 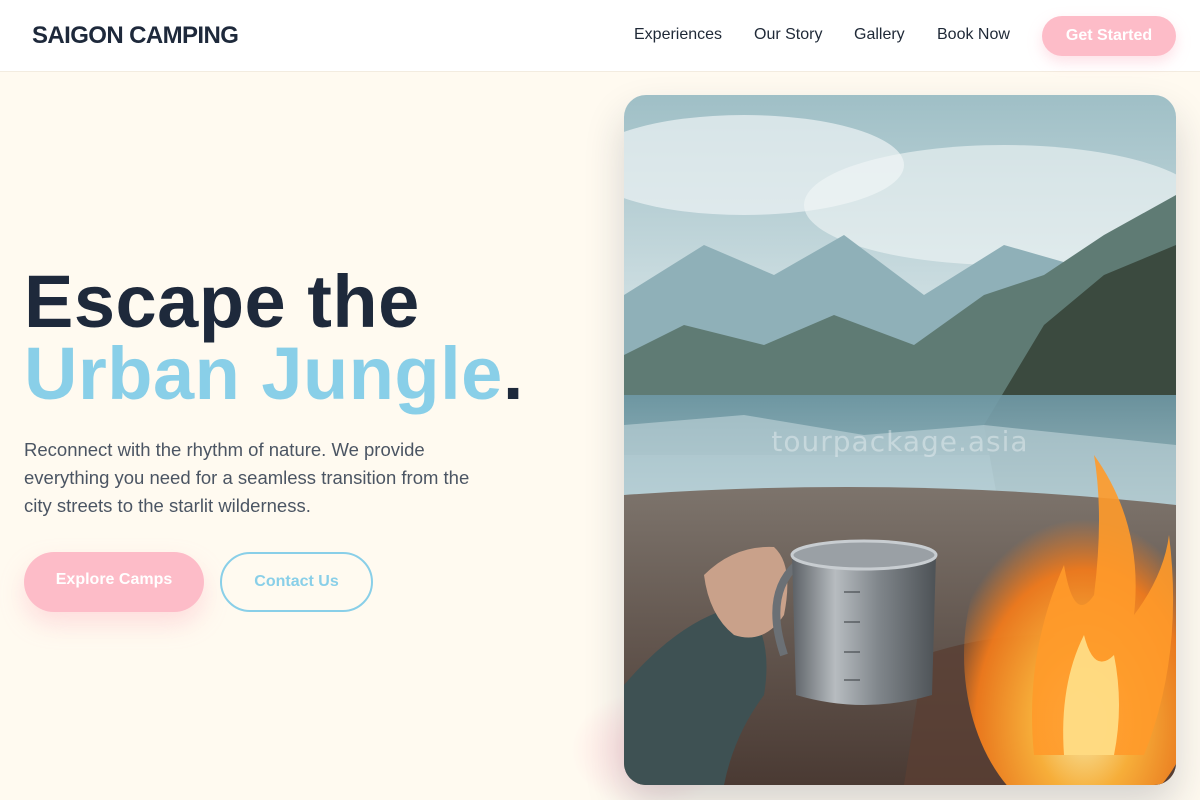 I want to click on hero-title-period: ., so click(x=513, y=373).